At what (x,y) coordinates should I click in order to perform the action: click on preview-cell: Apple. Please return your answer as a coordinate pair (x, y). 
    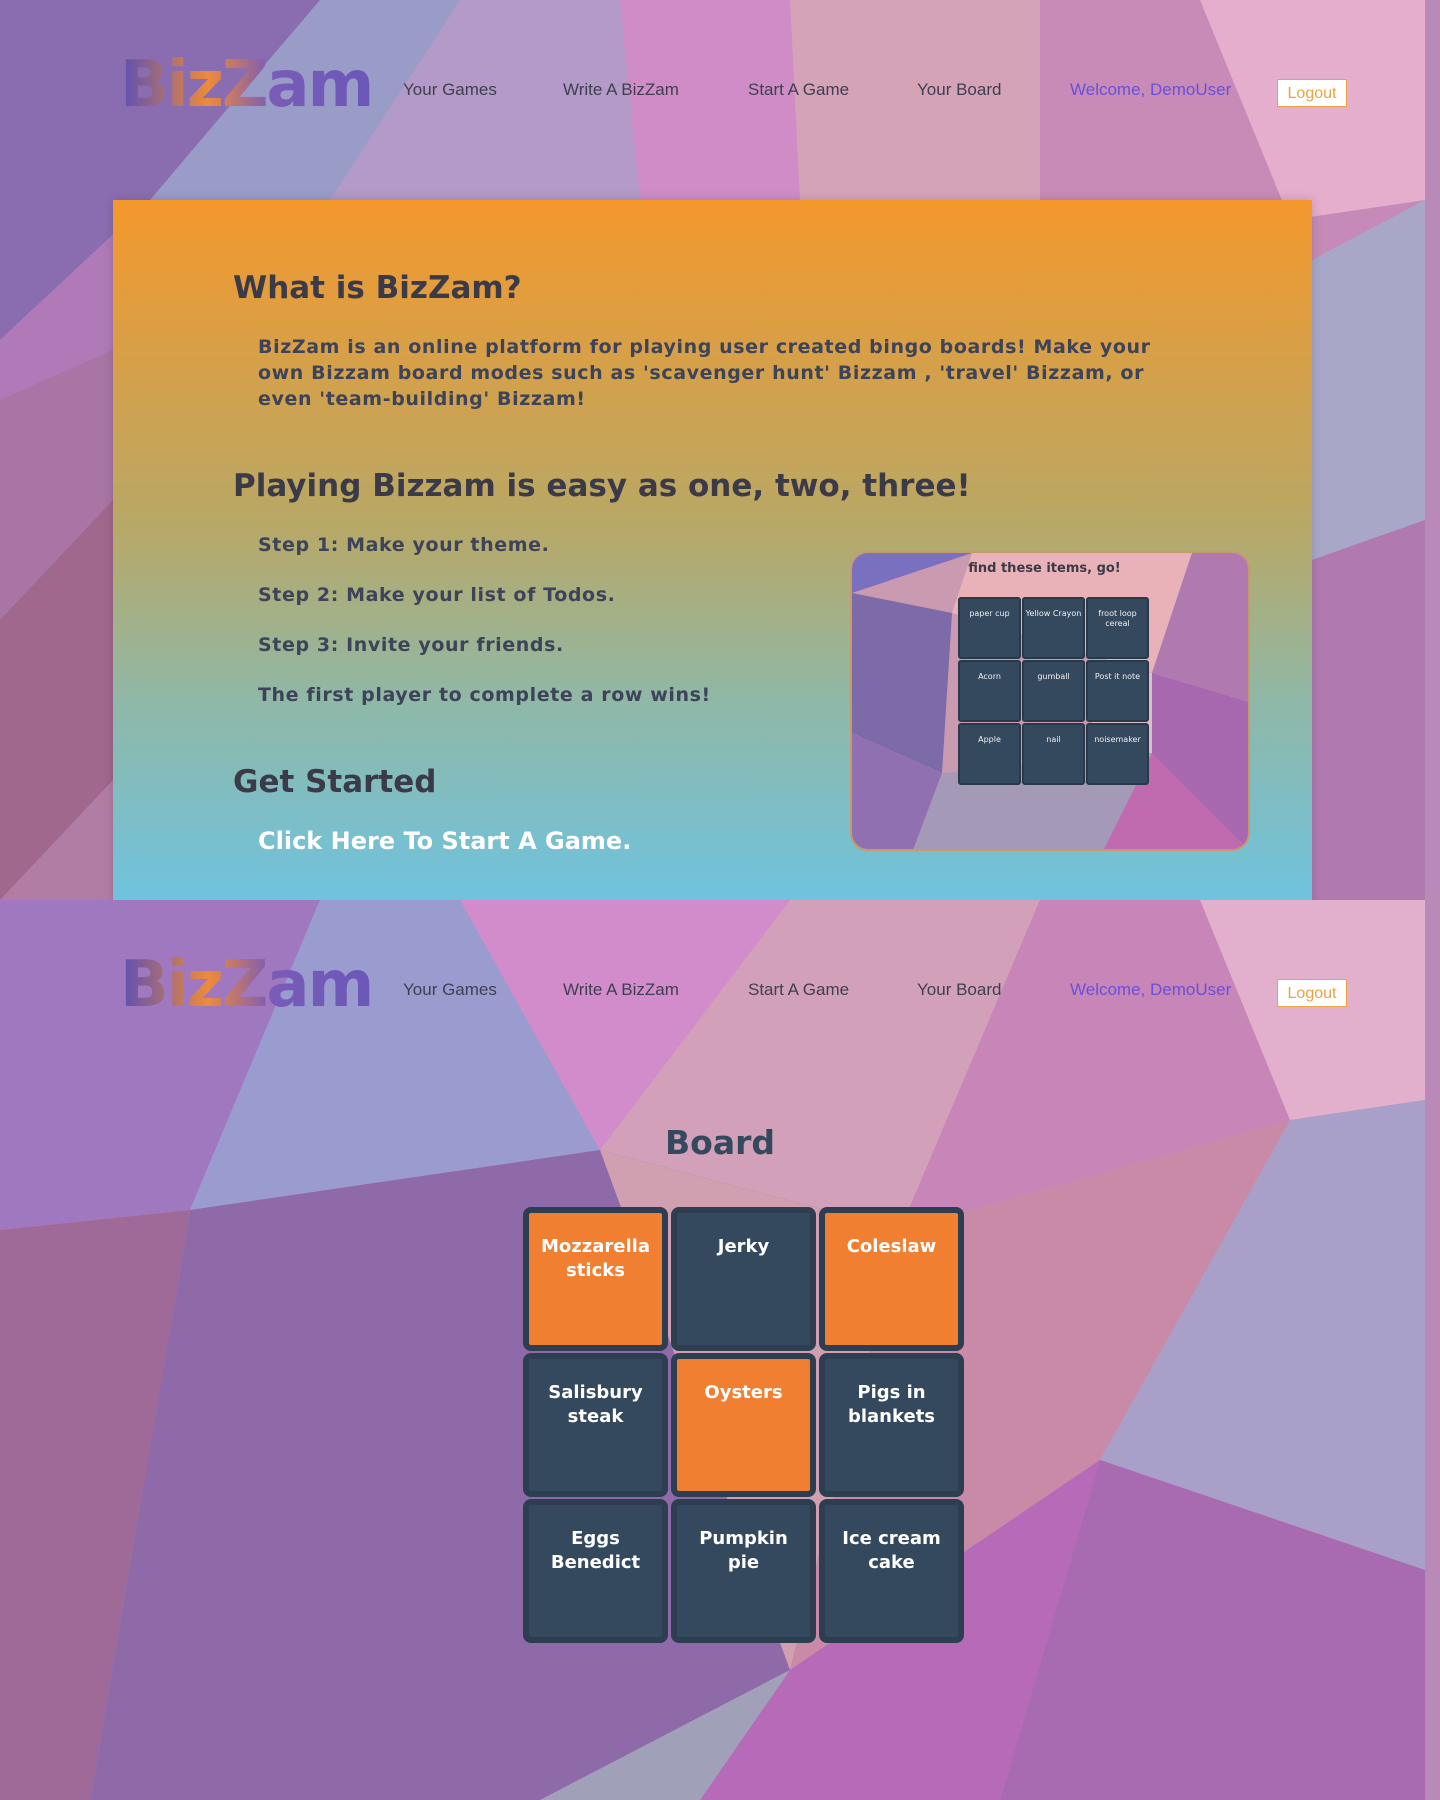
    Looking at the image, I should click on (989, 754).